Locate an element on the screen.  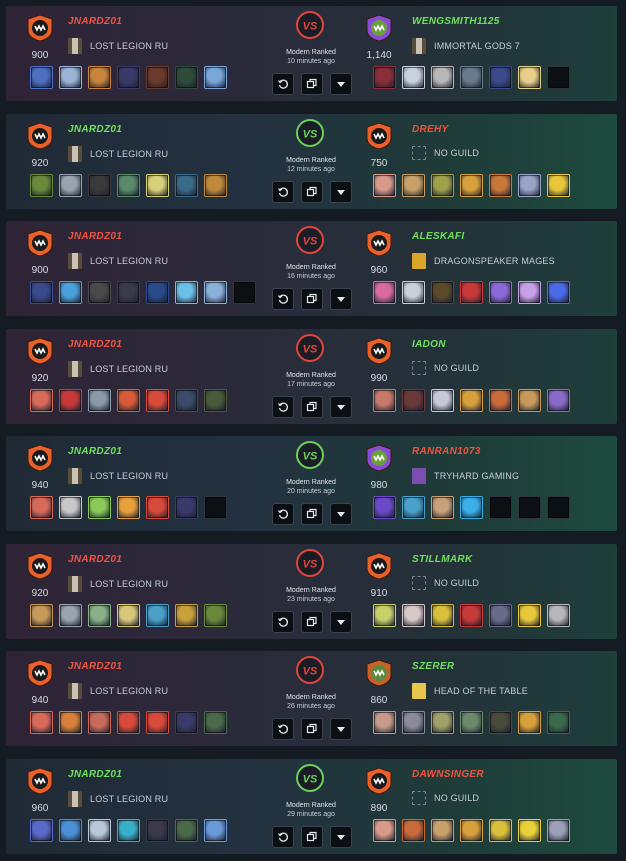
player-name: DAWNSINGER is located at coordinates (448, 774).